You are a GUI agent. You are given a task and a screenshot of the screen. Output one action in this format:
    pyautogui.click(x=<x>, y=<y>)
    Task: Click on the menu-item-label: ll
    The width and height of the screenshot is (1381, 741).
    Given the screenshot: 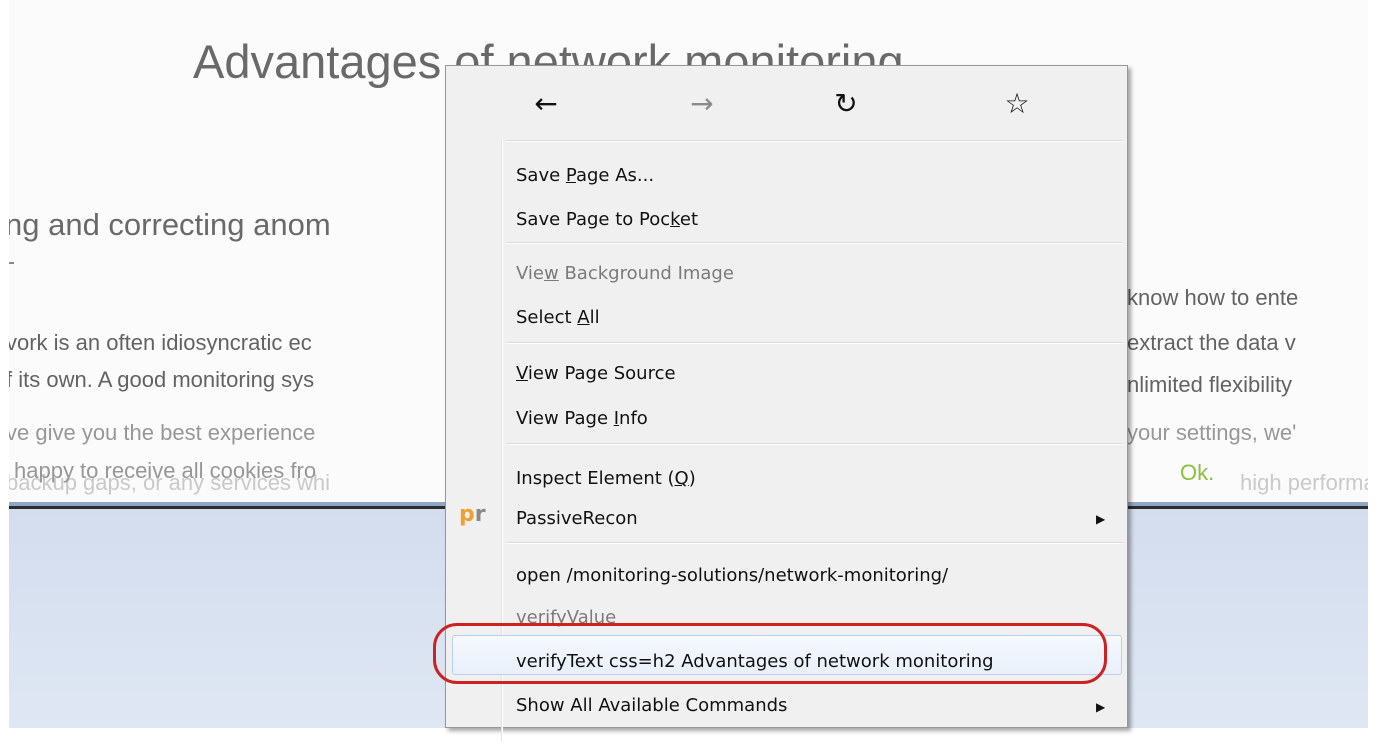 What is the action you would take?
    pyautogui.click(x=594, y=317)
    